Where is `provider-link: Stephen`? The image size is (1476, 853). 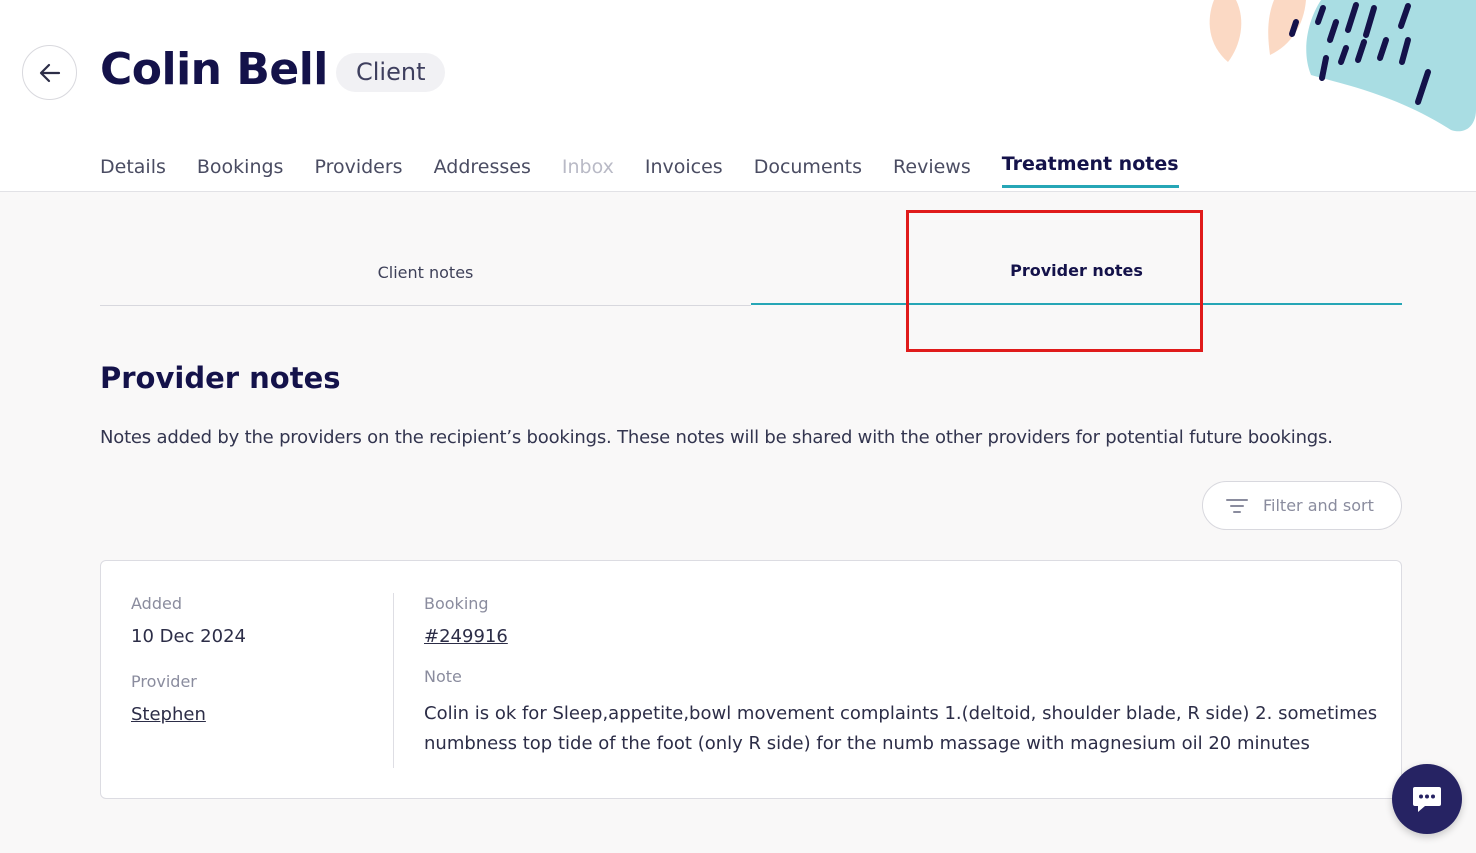
provider-link: Stephen is located at coordinates (168, 714).